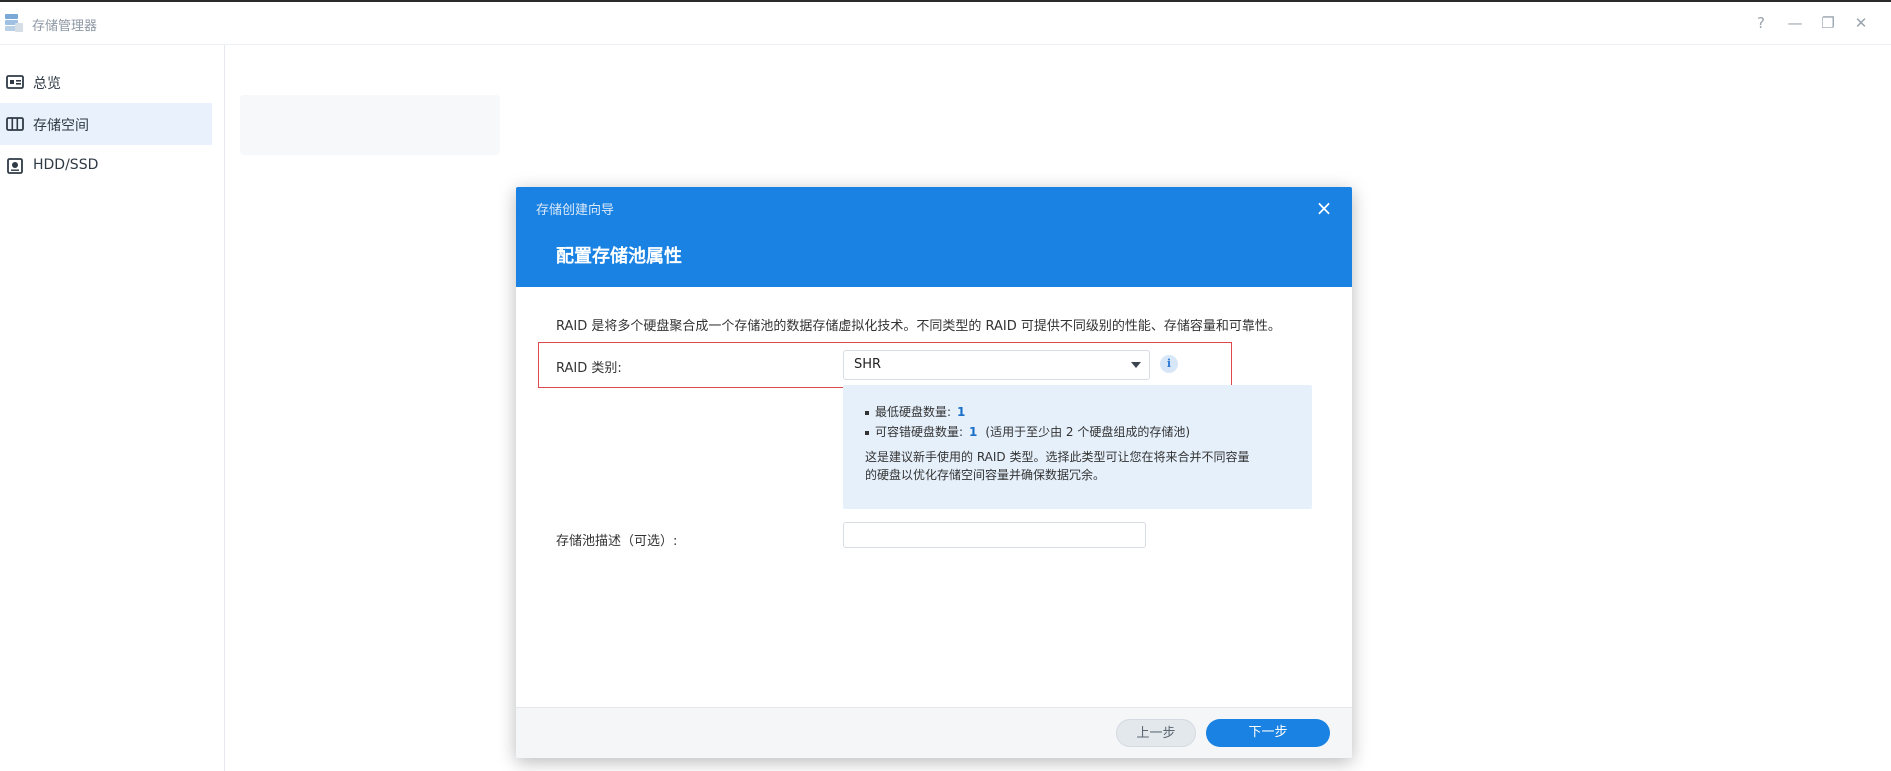 This screenshot has height=771, width=1891. I want to click on sidebar-item-label: HDD/SSD, so click(66, 165).